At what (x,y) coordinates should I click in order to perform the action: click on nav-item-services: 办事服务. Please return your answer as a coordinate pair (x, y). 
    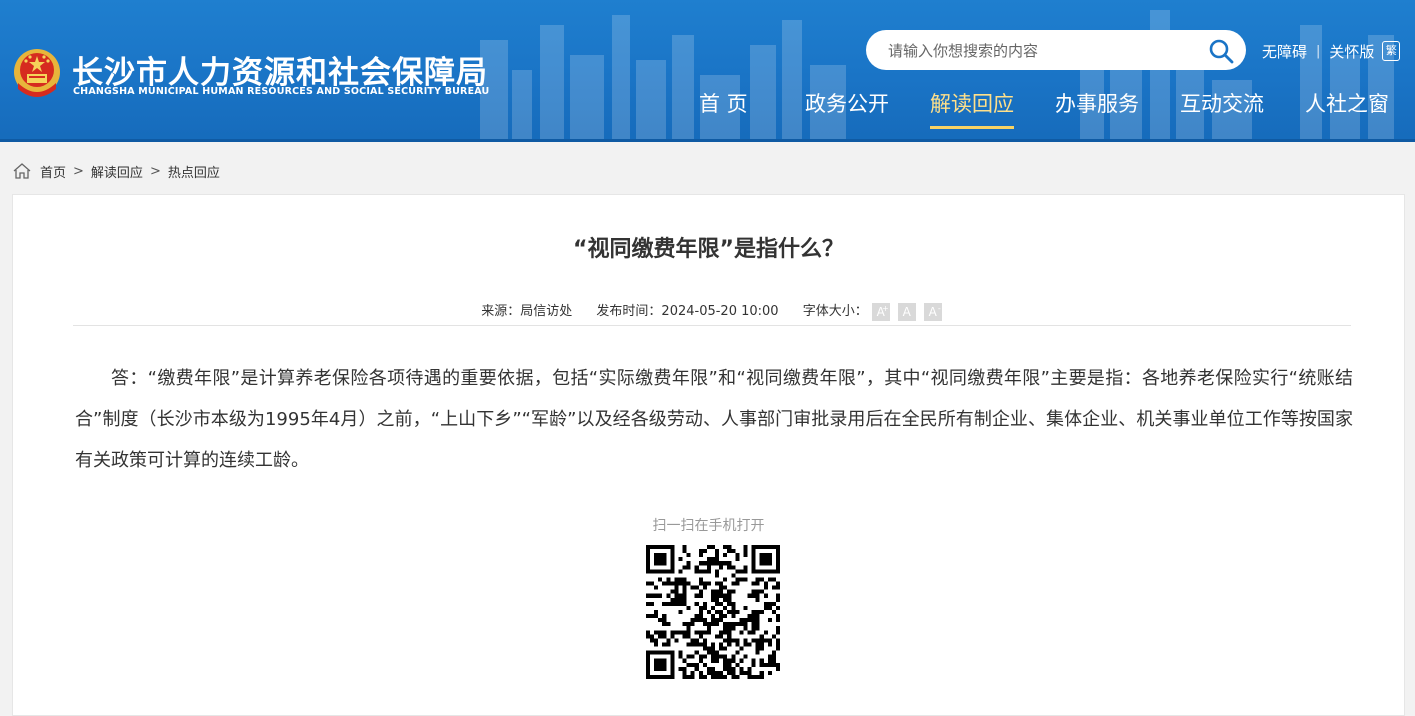
    Looking at the image, I should click on (1097, 103).